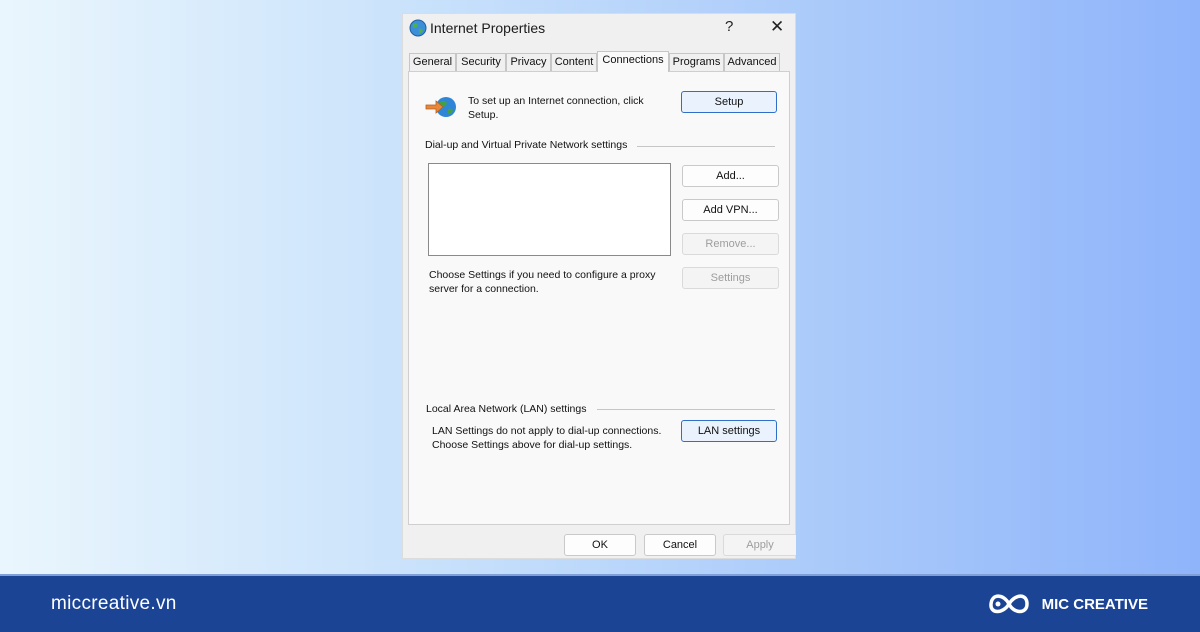 This screenshot has width=1200, height=632. What do you see at coordinates (680, 545) in the screenshot?
I see `cancel-button: Cancel` at bounding box center [680, 545].